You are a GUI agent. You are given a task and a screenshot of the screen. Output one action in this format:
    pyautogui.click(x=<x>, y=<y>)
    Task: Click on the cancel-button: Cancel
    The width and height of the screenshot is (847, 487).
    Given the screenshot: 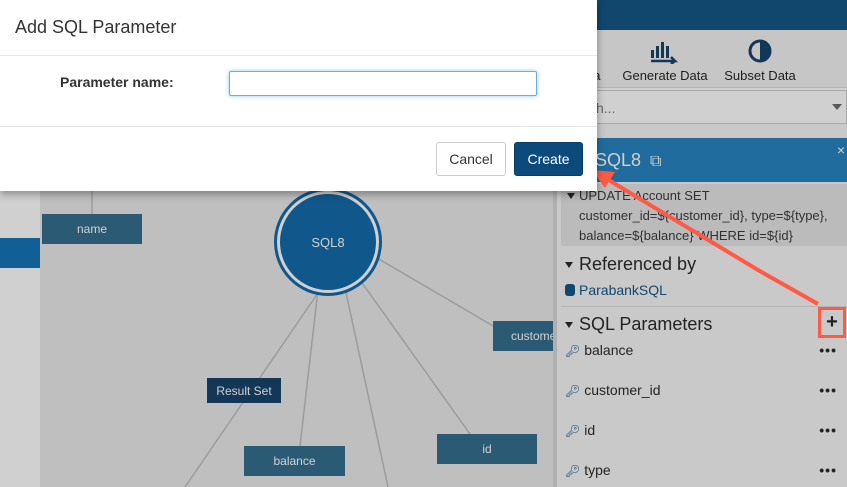 What is the action you would take?
    pyautogui.click(x=471, y=159)
    